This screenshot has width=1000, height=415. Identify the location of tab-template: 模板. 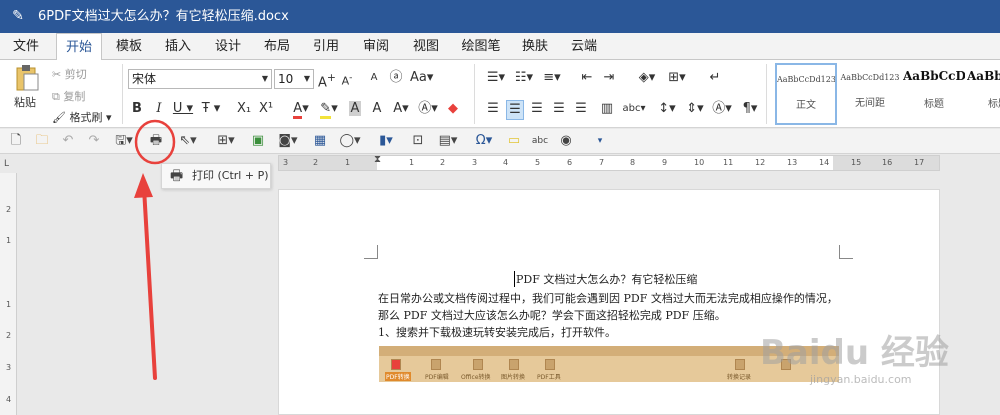
(129, 46).